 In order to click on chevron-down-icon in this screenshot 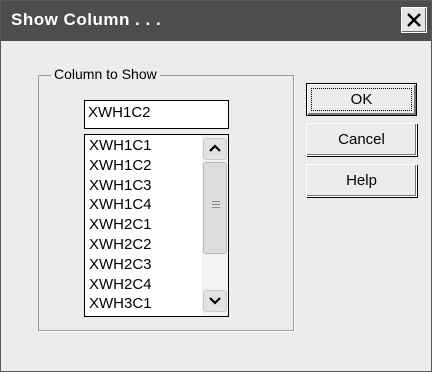, I will do `click(215, 301)`.